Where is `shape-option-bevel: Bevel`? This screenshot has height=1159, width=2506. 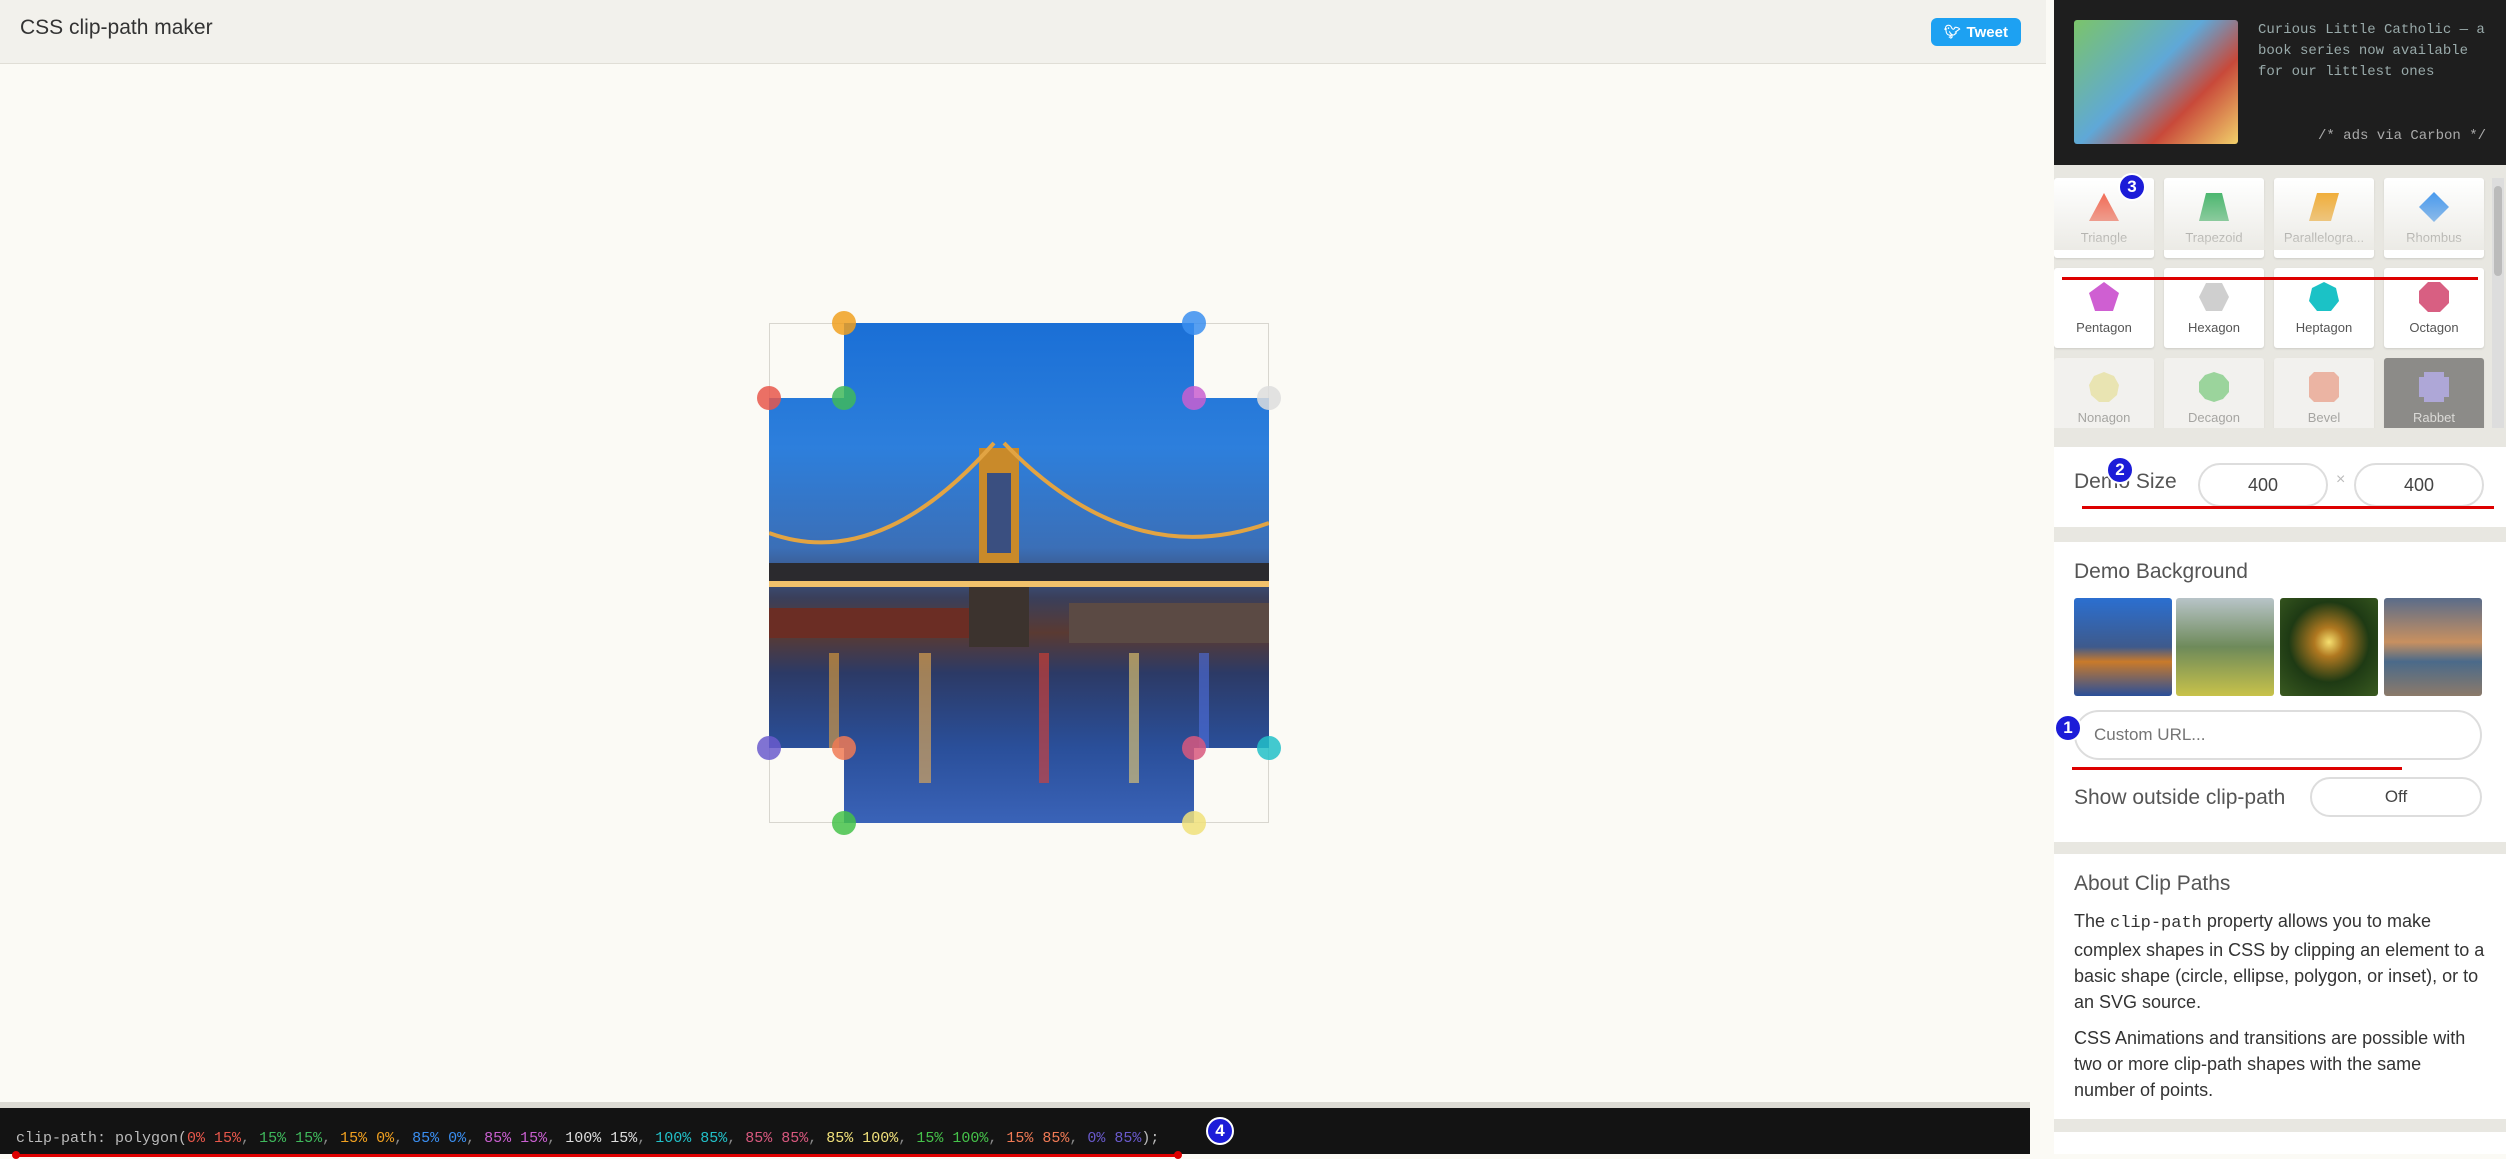 shape-option-bevel: Bevel is located at coordinates (2324, 393).